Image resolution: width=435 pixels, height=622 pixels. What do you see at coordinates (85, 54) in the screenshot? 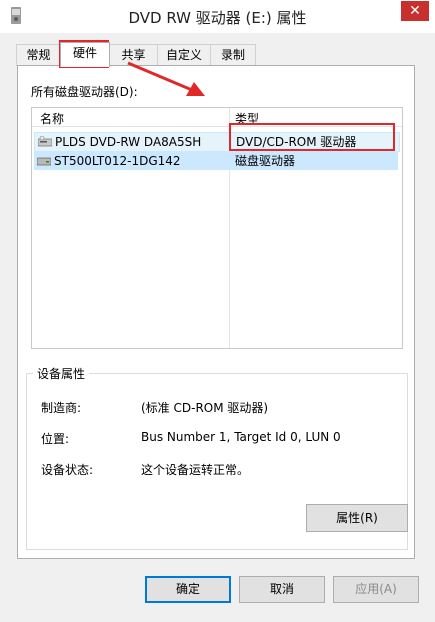
I see `tab-hardware: 硬件` at bounding box center [85, 54].